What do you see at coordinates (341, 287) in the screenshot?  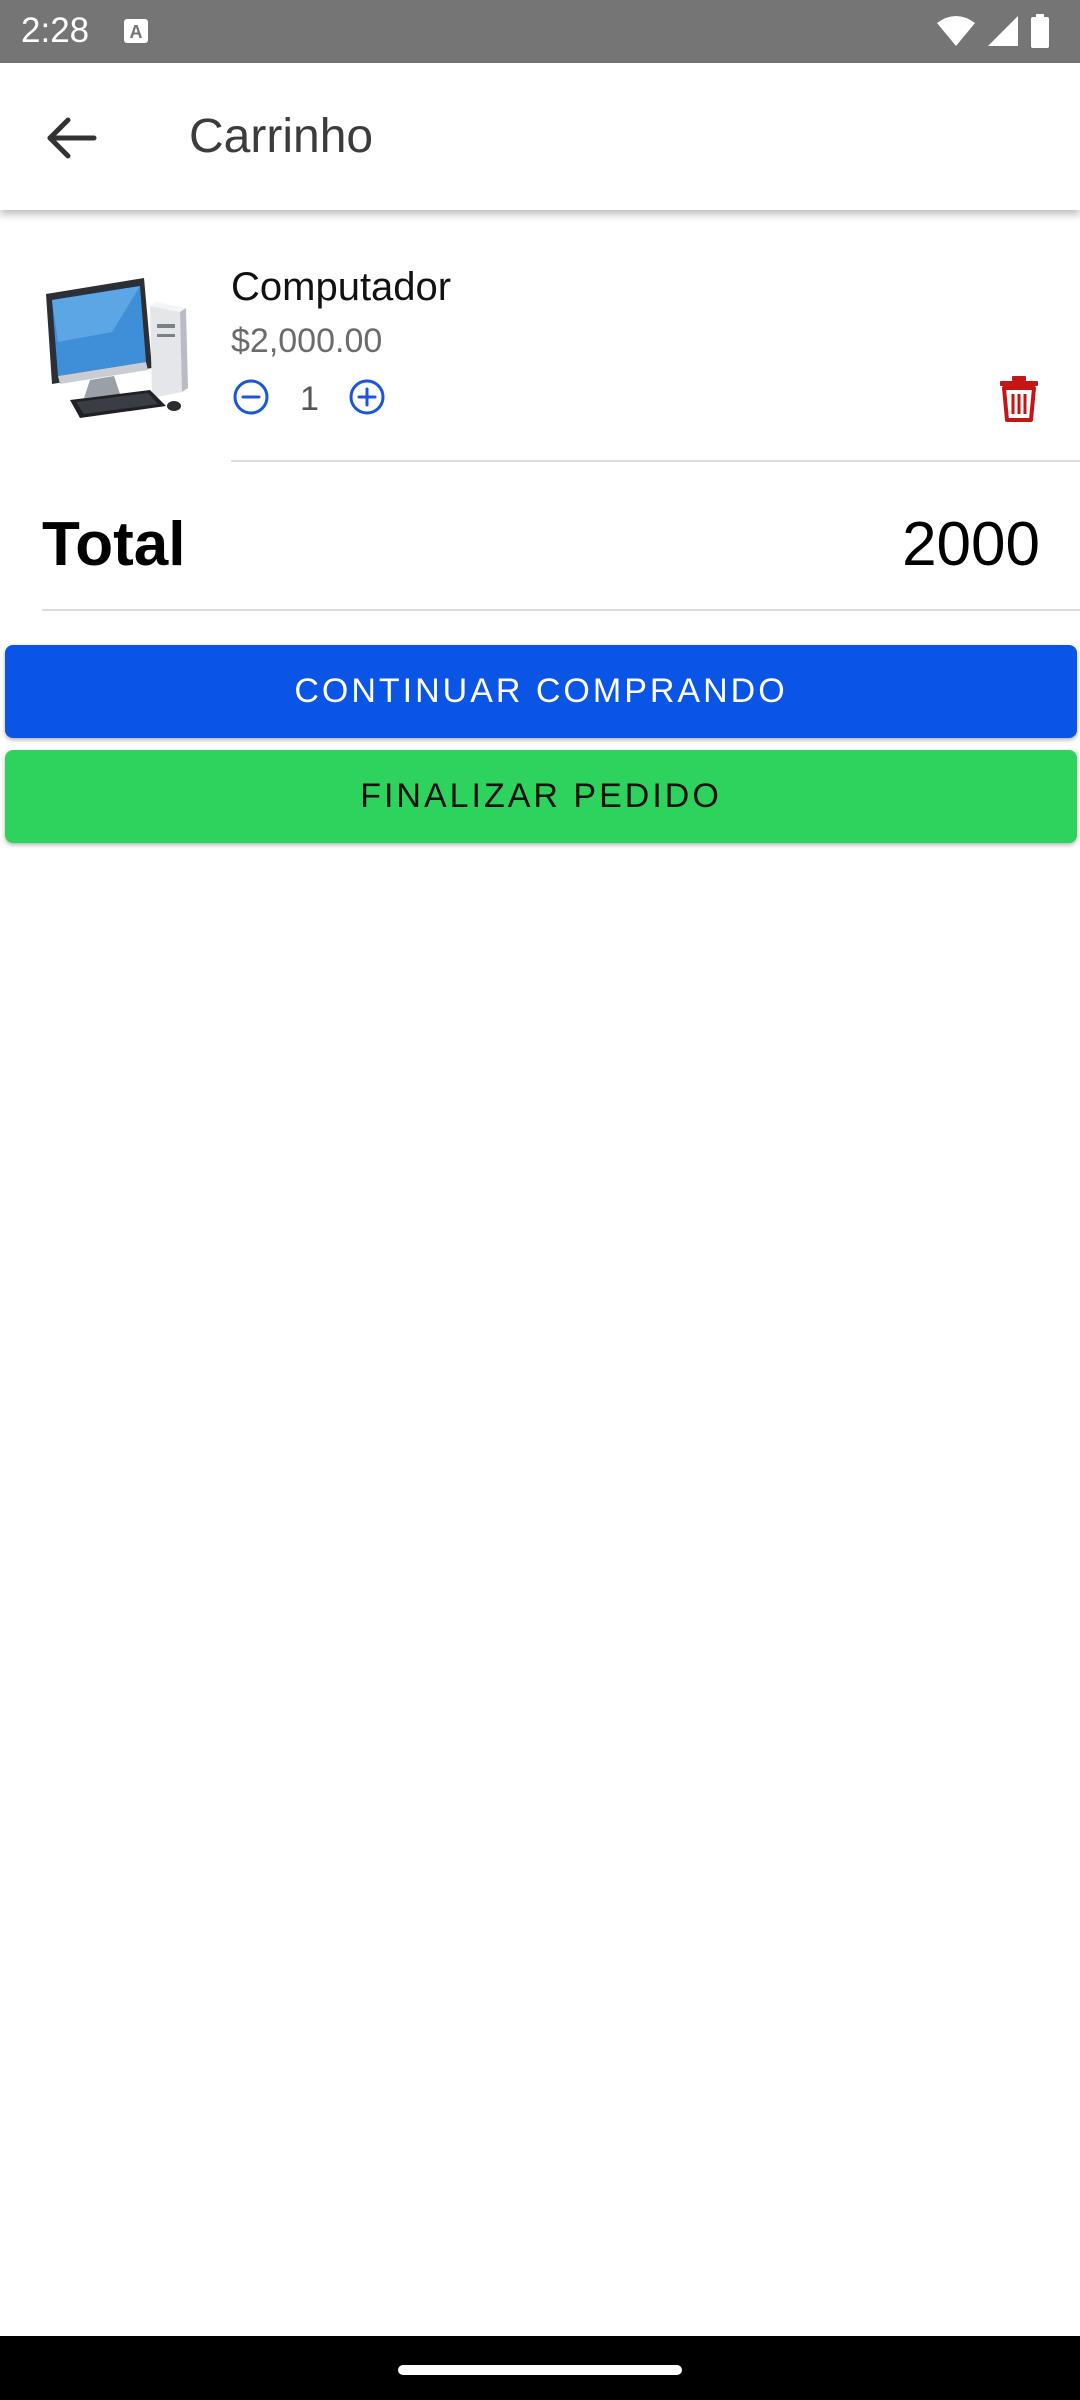 I see `product-name: Computador` at bounding box center [341, 287].